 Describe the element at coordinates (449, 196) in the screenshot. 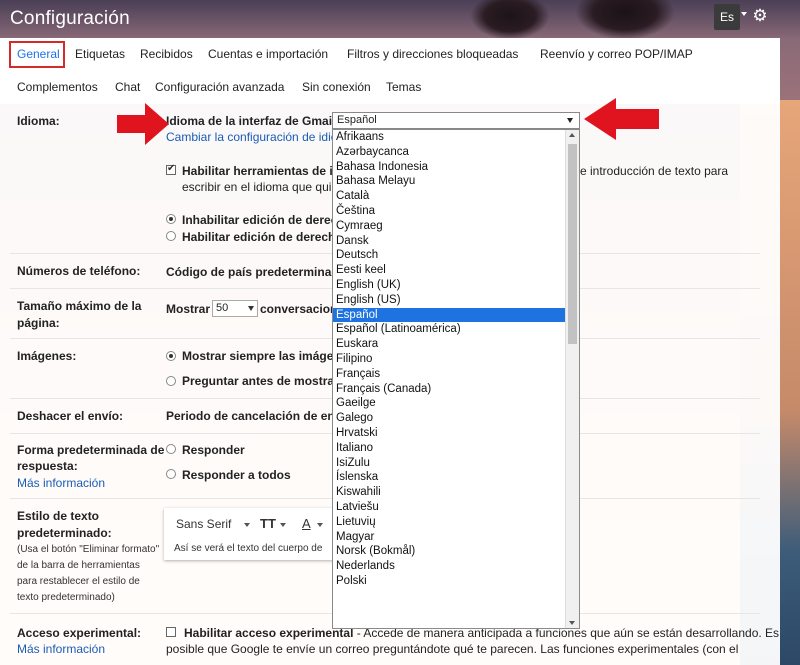

I see `language-option: Català` at that location.